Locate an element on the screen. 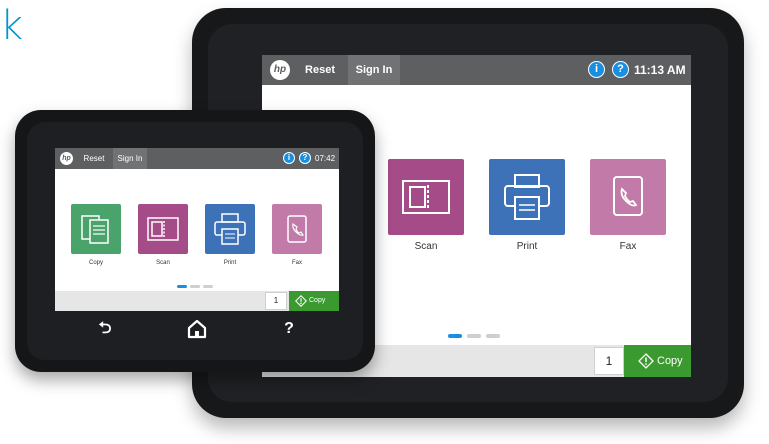 The height and width of the screenshot is (444, 769). back-icon: ⮌ is located at coordinates (105, 329).